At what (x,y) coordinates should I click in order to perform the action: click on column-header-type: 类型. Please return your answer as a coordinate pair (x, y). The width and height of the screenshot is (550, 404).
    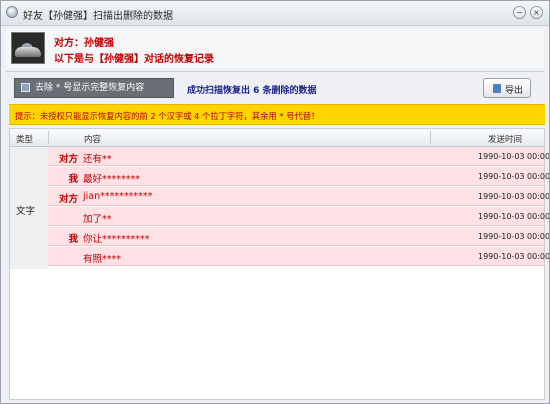
    Looking at the image, I should click on (24, 139).